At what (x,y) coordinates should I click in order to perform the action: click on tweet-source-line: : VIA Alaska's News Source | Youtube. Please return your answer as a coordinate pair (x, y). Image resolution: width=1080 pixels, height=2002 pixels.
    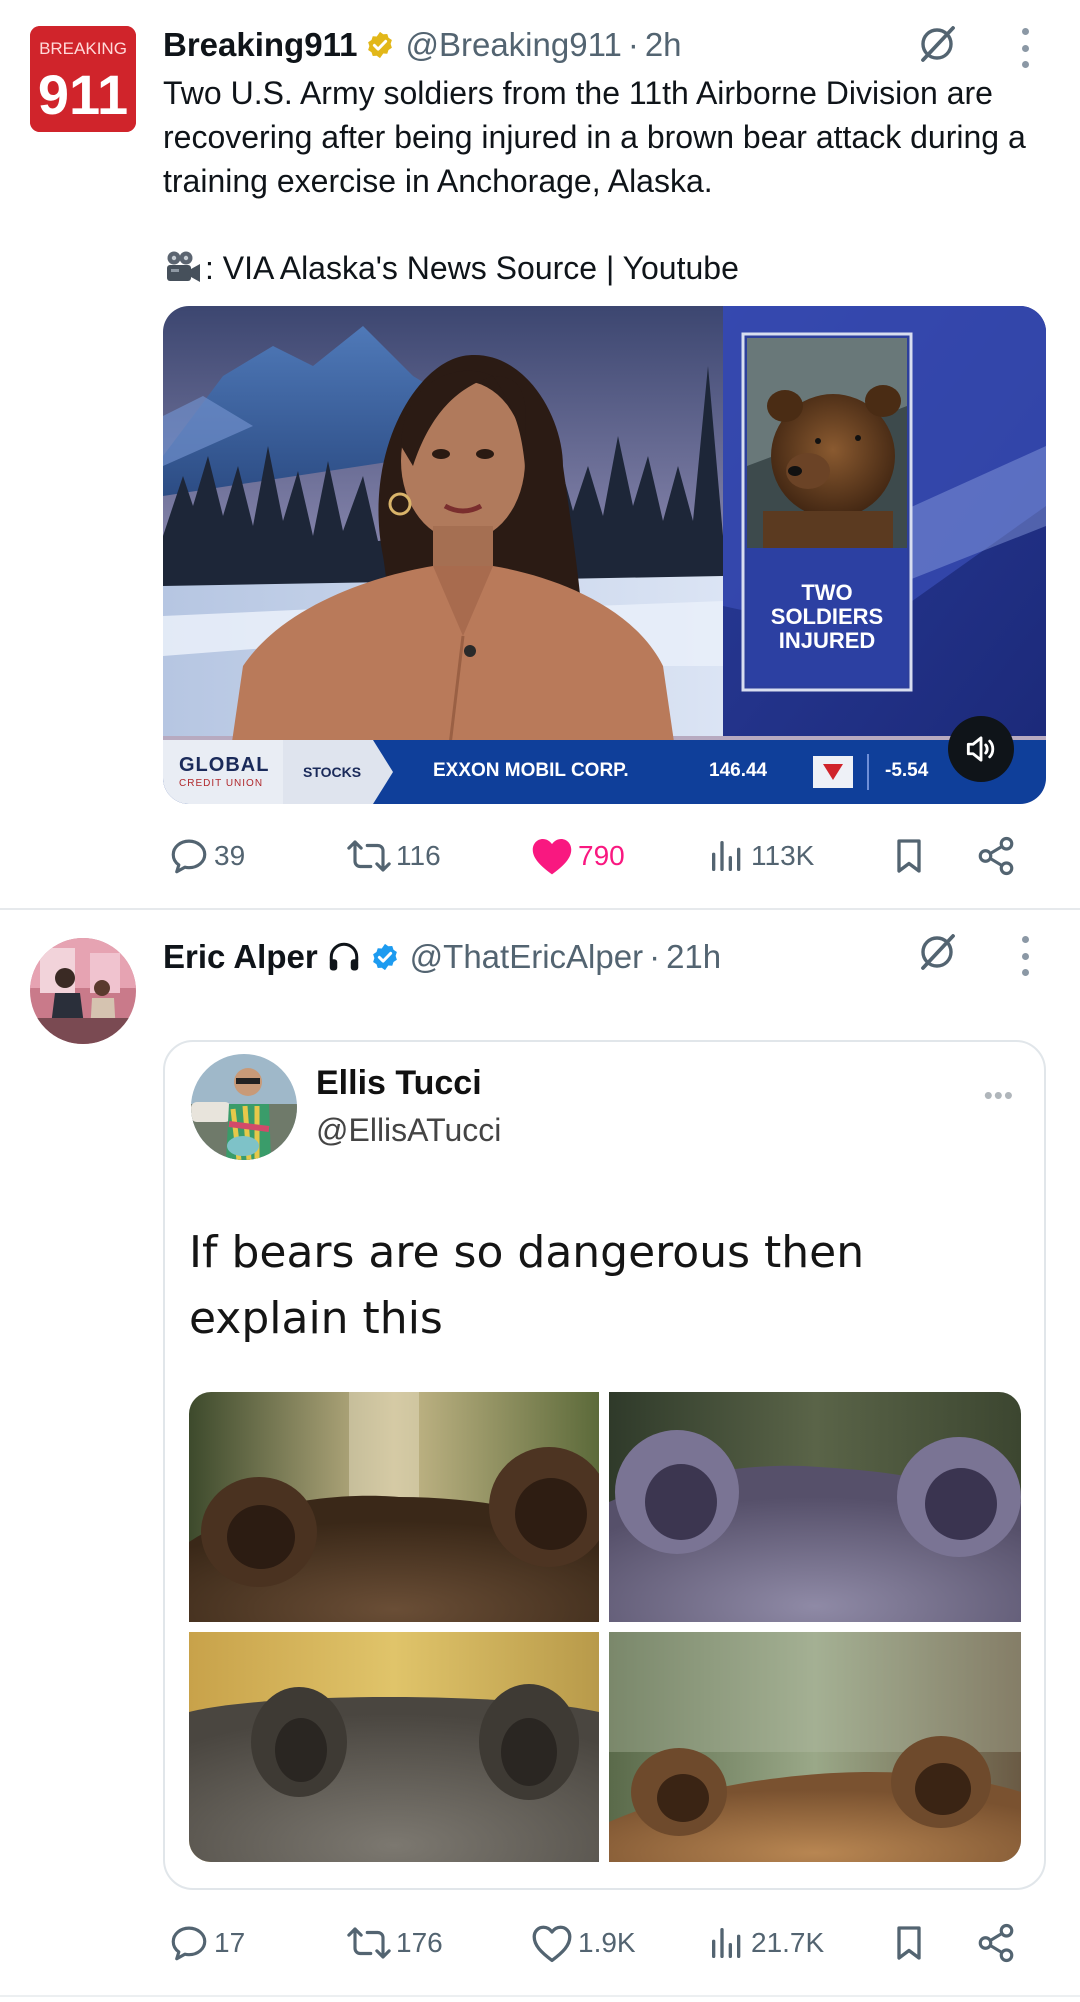
    Looking at the image, I should click on (451, 268).